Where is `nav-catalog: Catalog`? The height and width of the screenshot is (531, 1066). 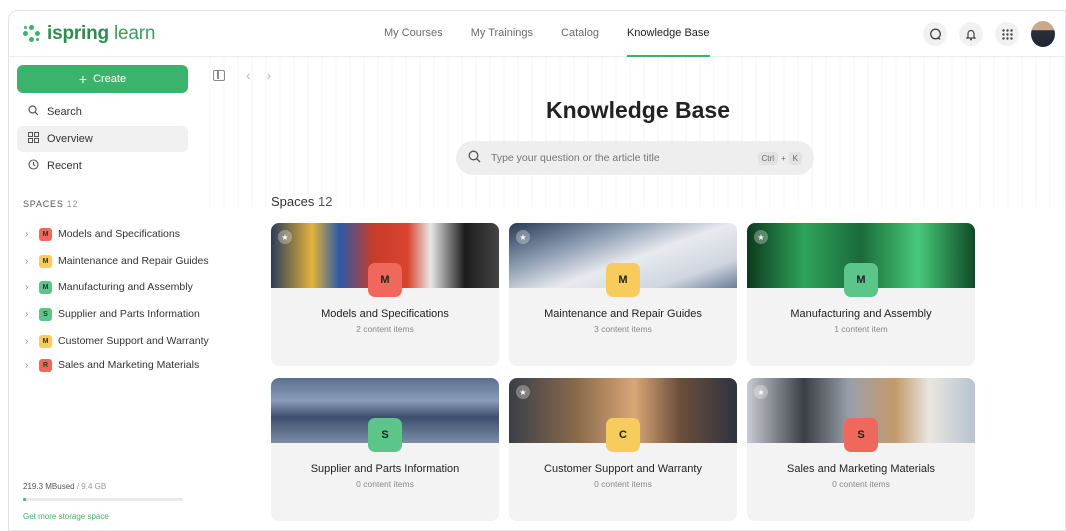
nav-catalog: Catalog is located at coordinates (580, 34).